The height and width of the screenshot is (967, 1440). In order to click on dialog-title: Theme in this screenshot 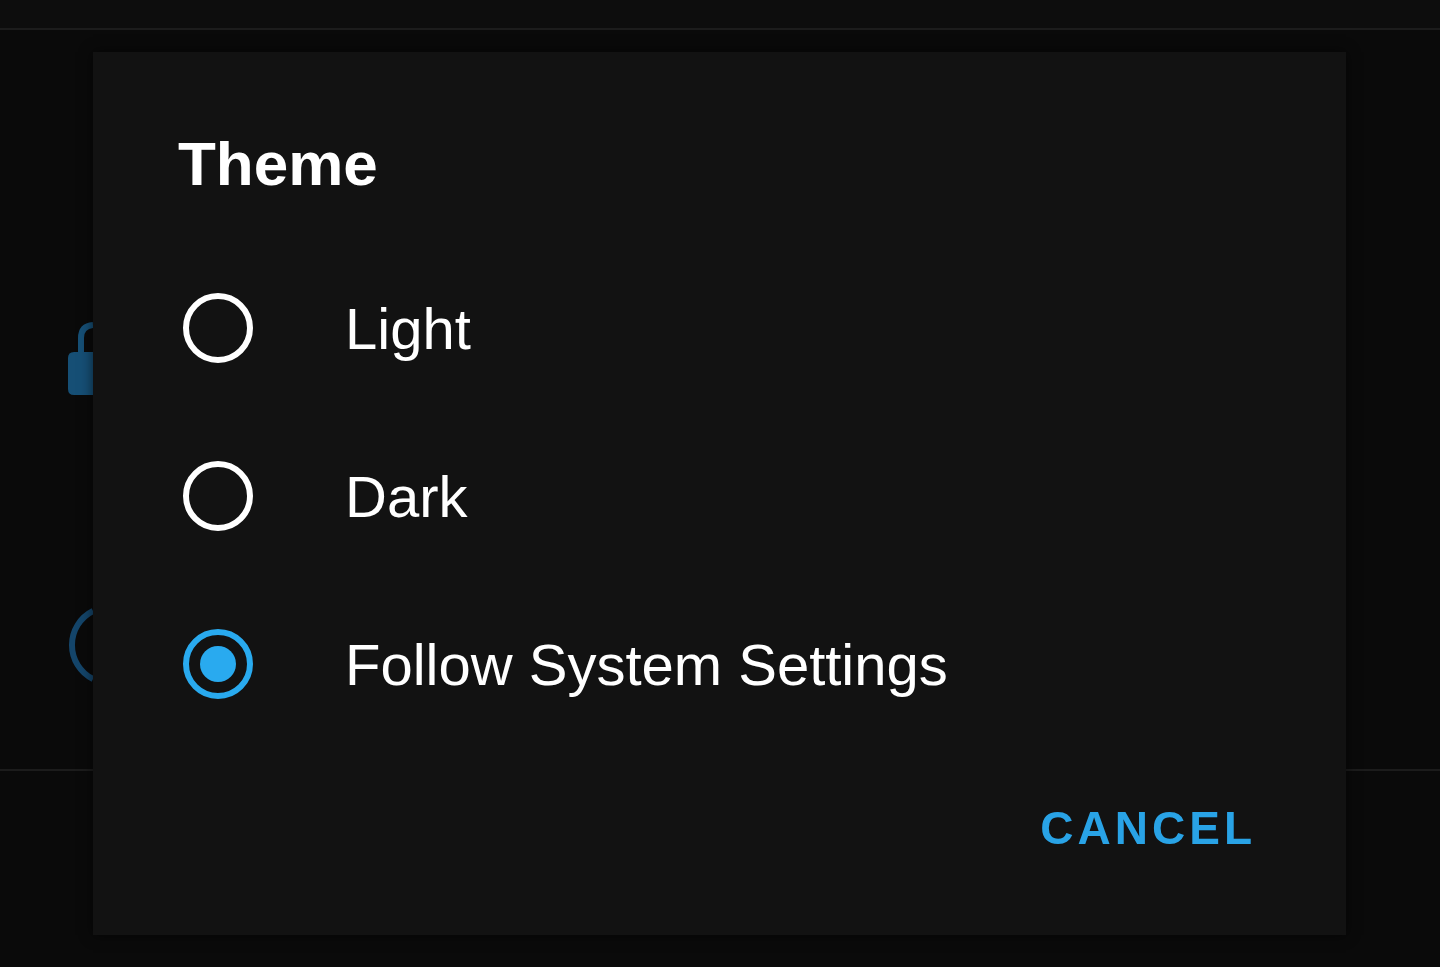, I will do `click(278, 164)`.